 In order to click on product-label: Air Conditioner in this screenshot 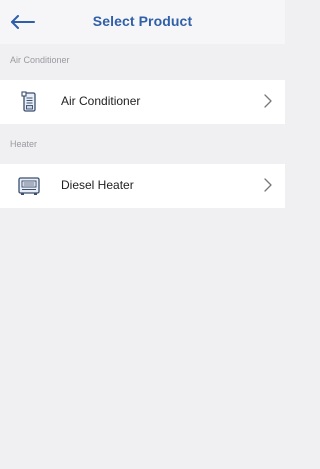, I will do `click(101, 101)`.